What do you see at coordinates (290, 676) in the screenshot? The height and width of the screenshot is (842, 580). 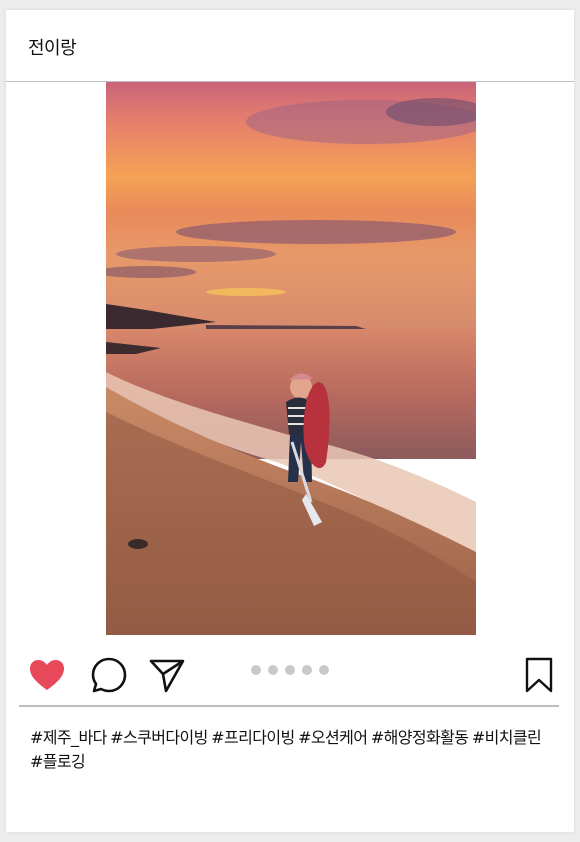 I see `post-actions` at bounding box center [290, 676].